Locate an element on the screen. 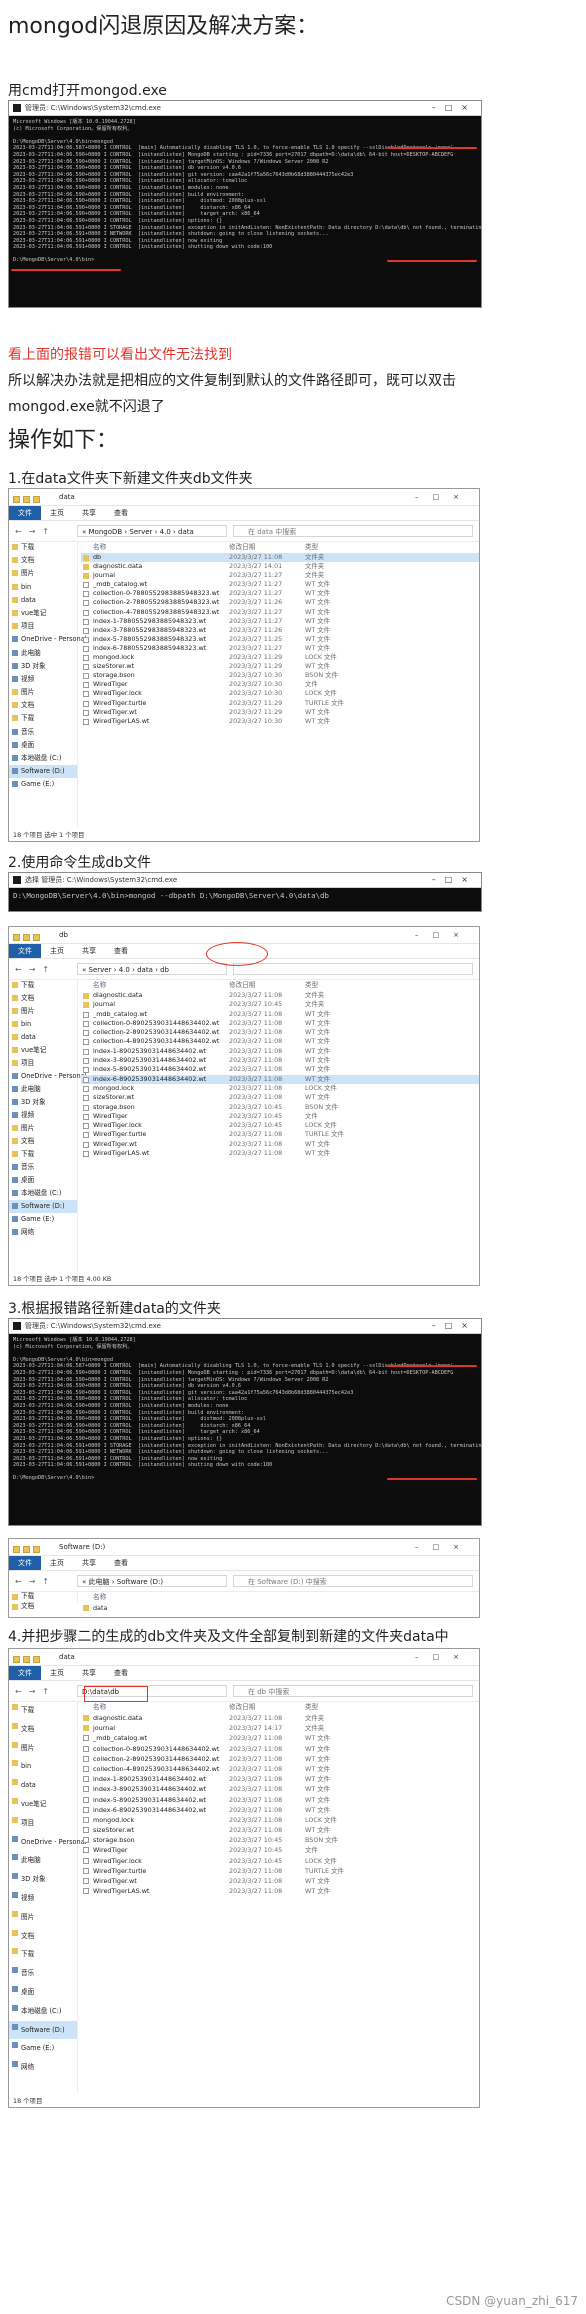  file-row: WiredTiger.wt 2023/3/27 11:08 WT 文件 is located at coordinates (280, 1144).